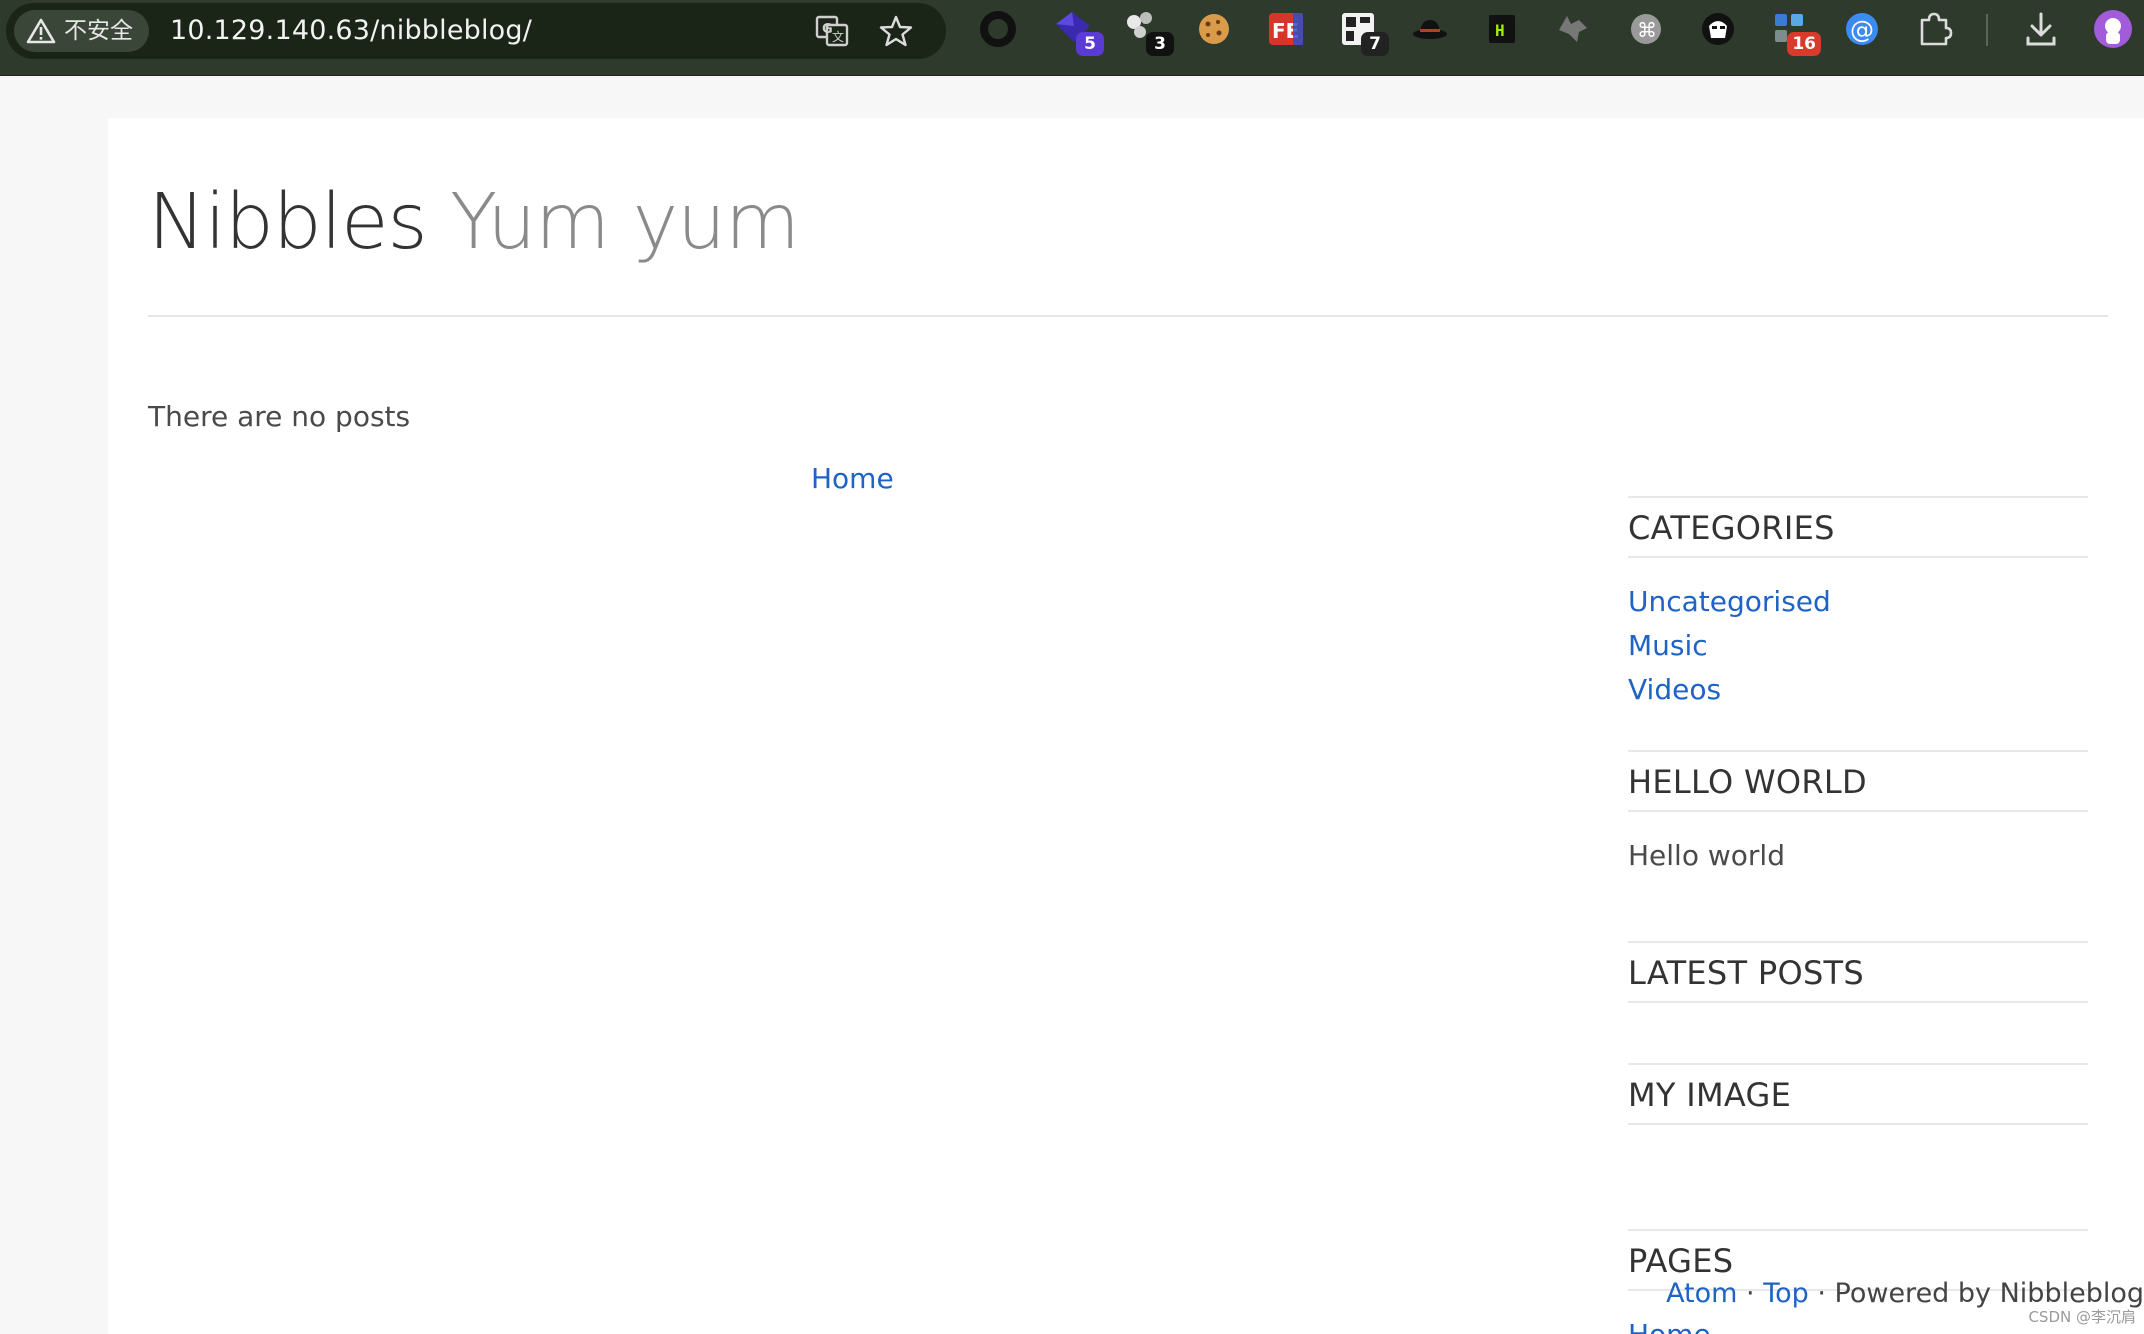  What do you see at coordinates (2041, 29) in the screenshot?
I see `download-icon` at bounding box center [2041, 29].